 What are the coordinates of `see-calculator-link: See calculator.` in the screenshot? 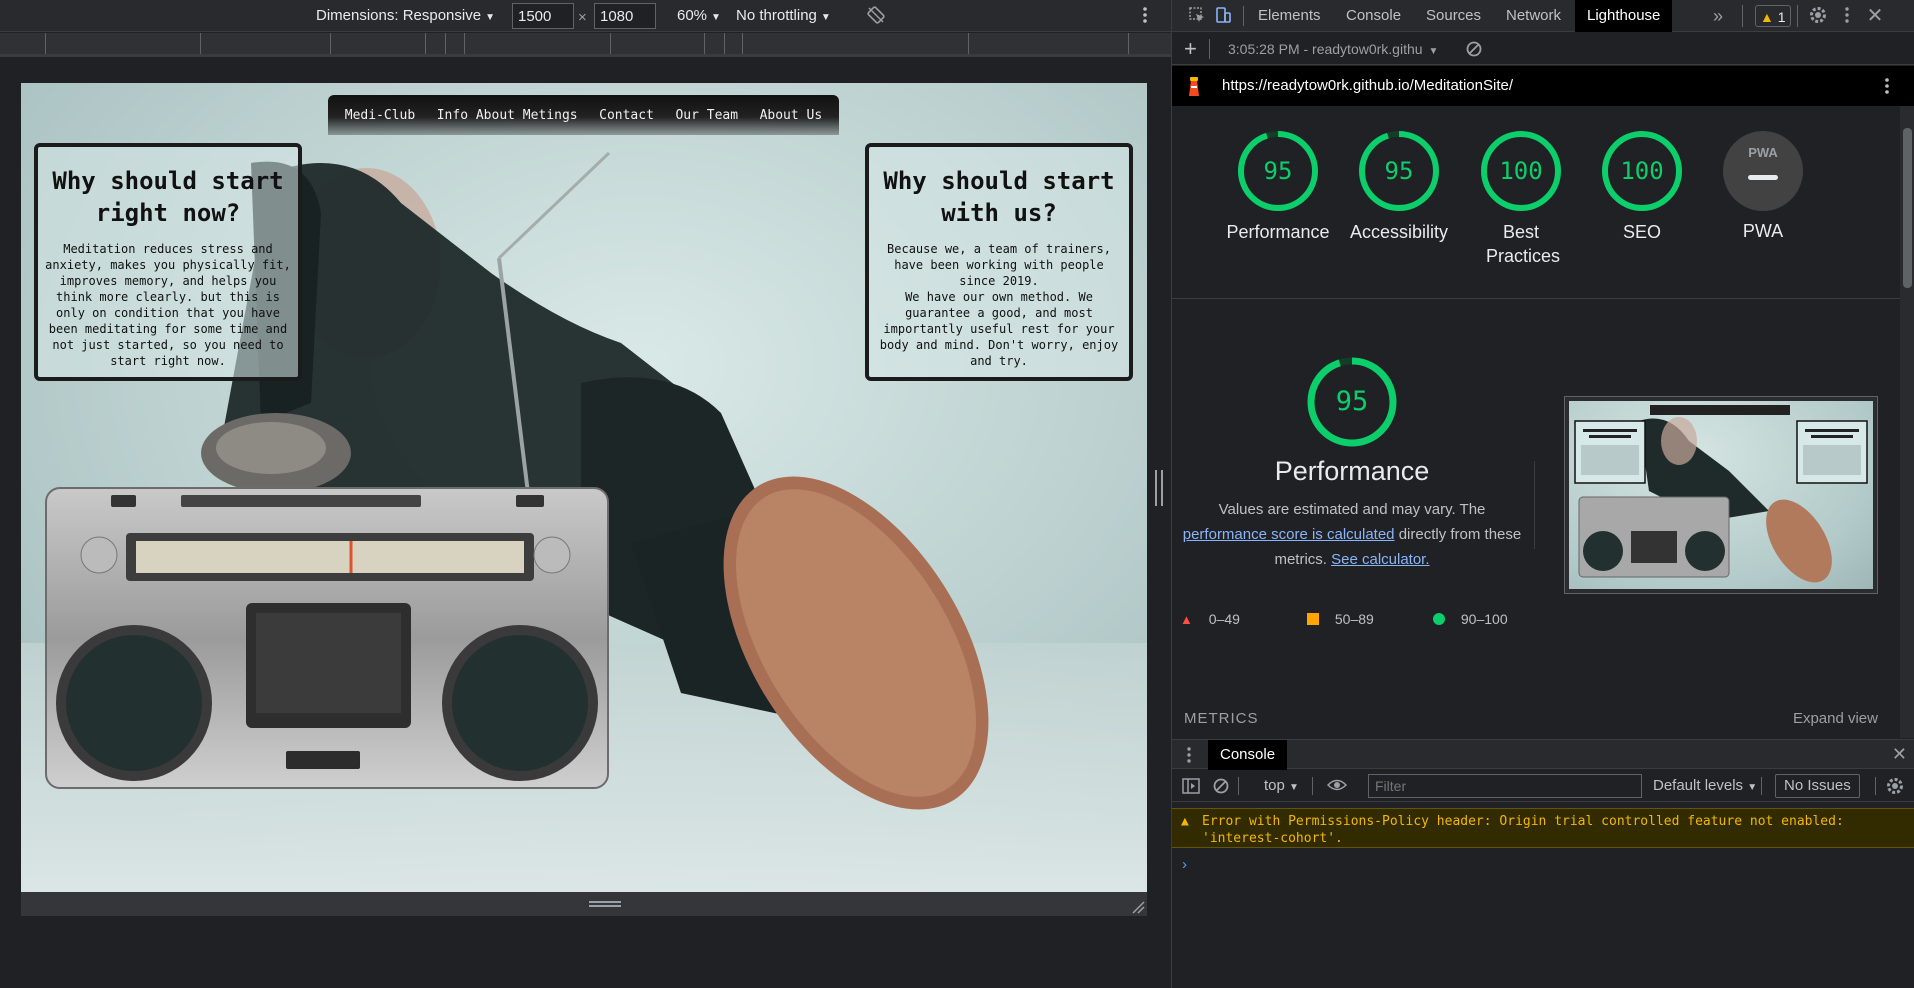 It's located at (1380, 559).